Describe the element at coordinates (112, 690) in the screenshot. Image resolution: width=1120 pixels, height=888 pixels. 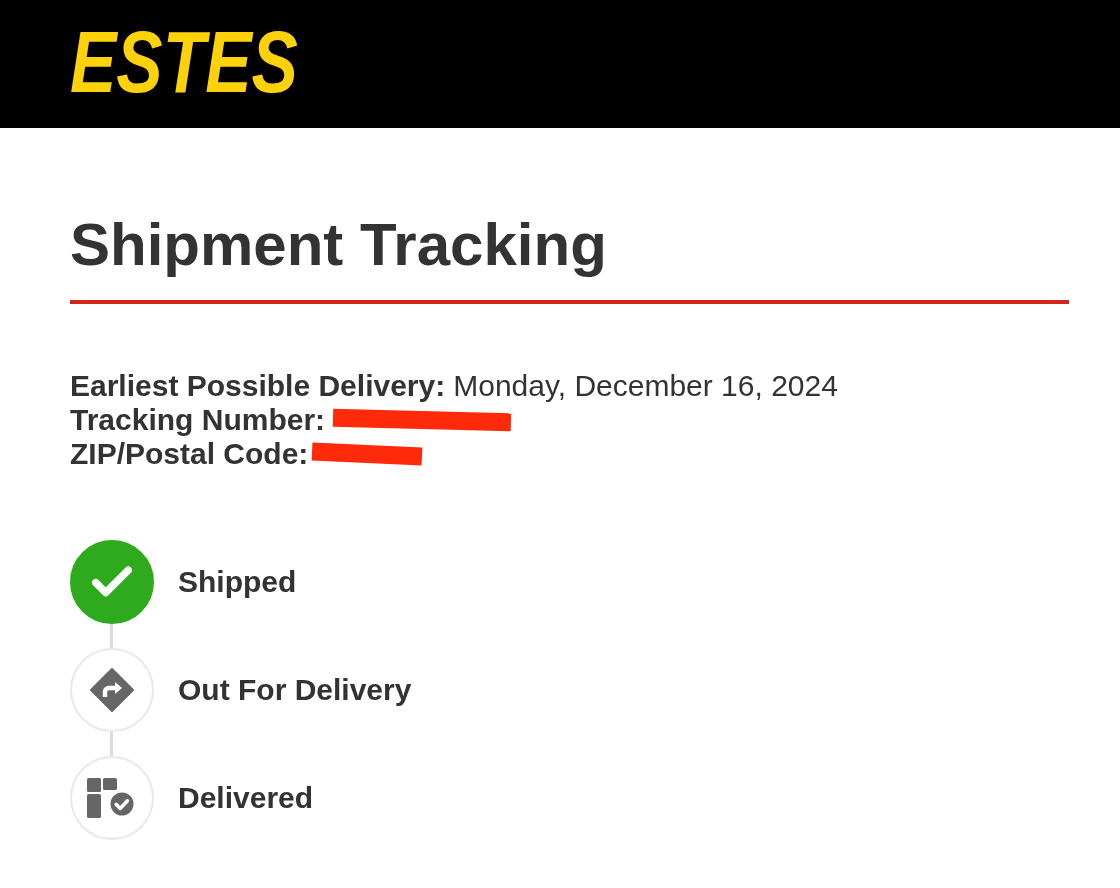
I see `turn-arrow-sign-icon` at that location.